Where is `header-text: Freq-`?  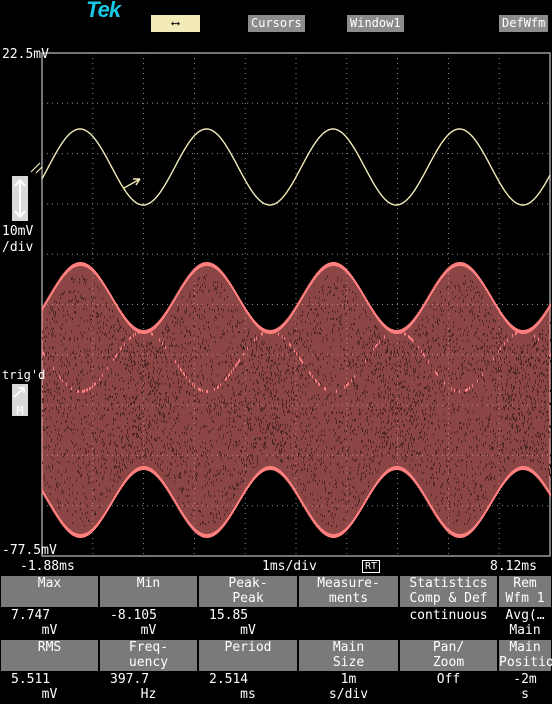
header-text: Freq- is located at coordinates (148, 647).